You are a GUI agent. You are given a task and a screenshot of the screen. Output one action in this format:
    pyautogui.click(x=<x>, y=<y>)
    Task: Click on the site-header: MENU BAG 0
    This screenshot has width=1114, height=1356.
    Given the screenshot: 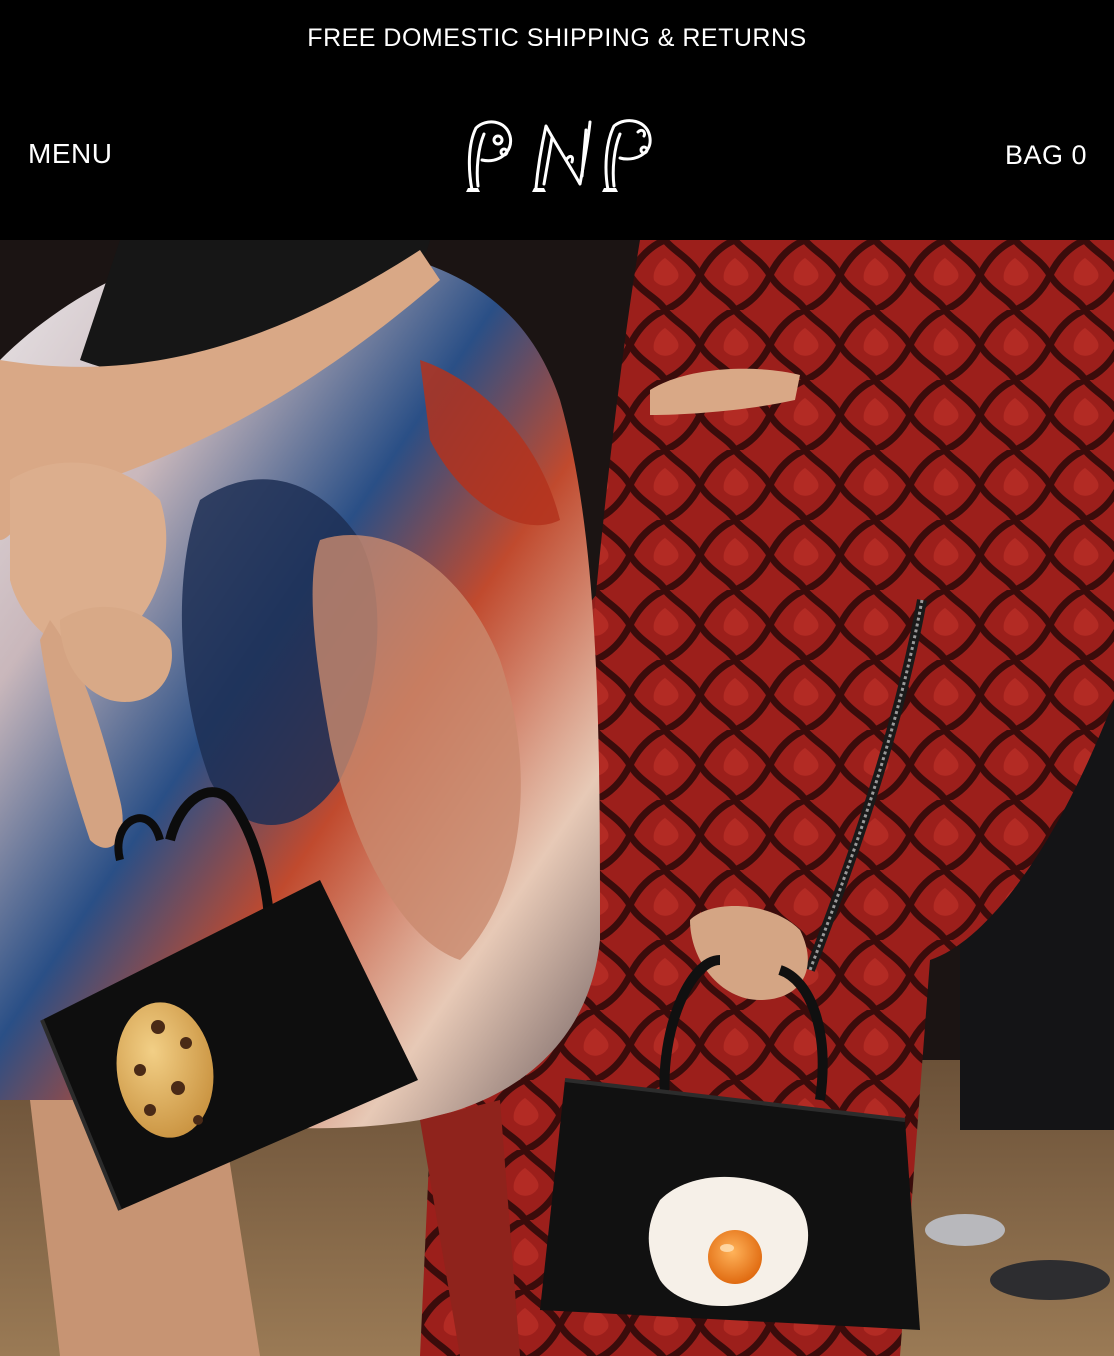 What is the action you would take?
    pyautogui.click(x=557, y=158)
    